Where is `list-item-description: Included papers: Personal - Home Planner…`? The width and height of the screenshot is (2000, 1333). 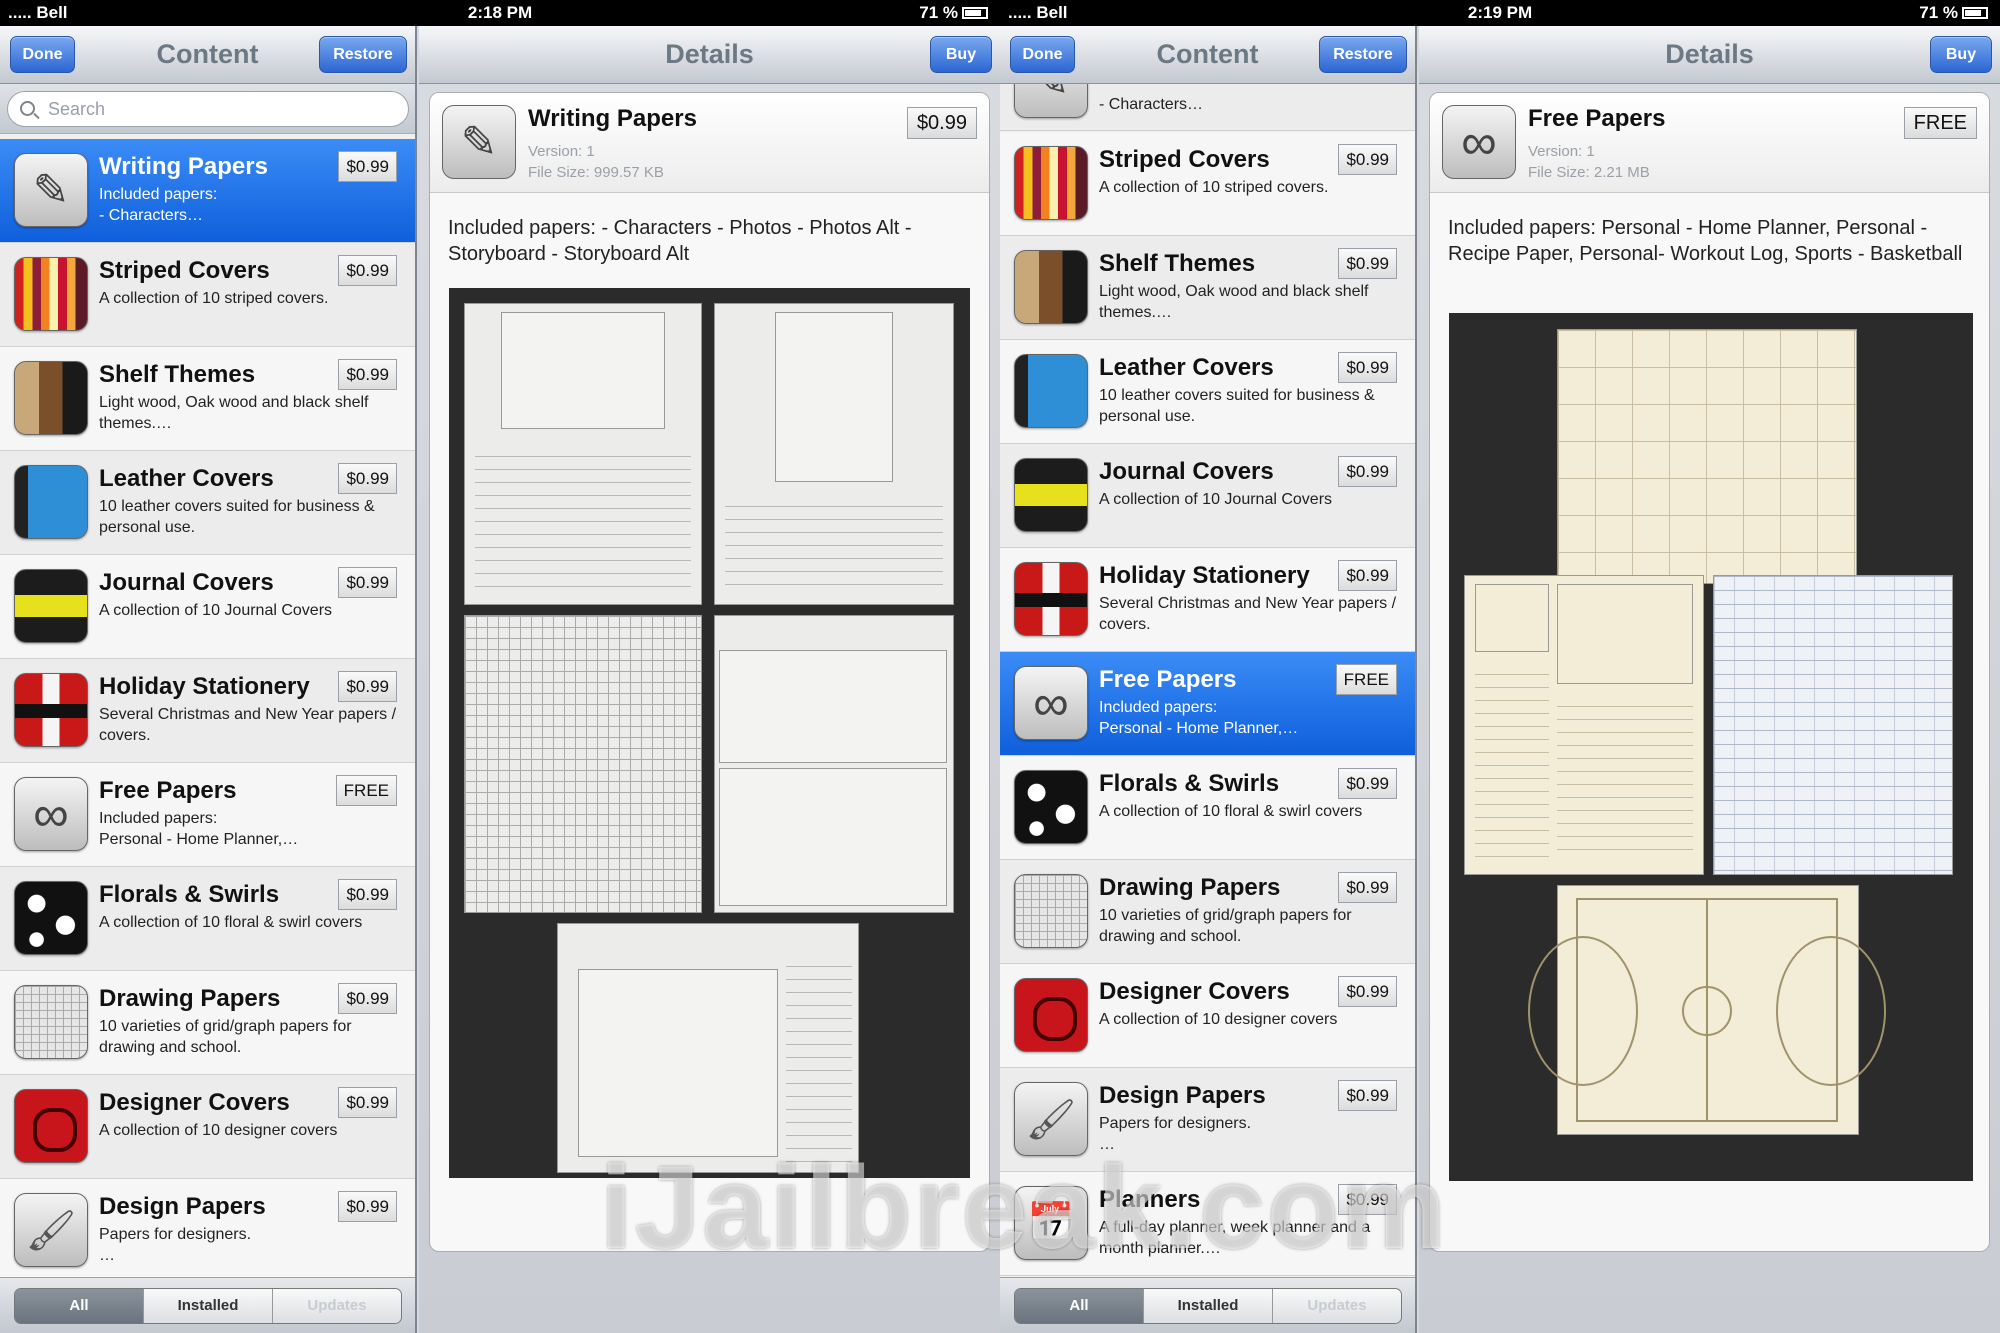 list-item-description: Included papers: Personal - Home Planner… is located at coordinates (199, 829).